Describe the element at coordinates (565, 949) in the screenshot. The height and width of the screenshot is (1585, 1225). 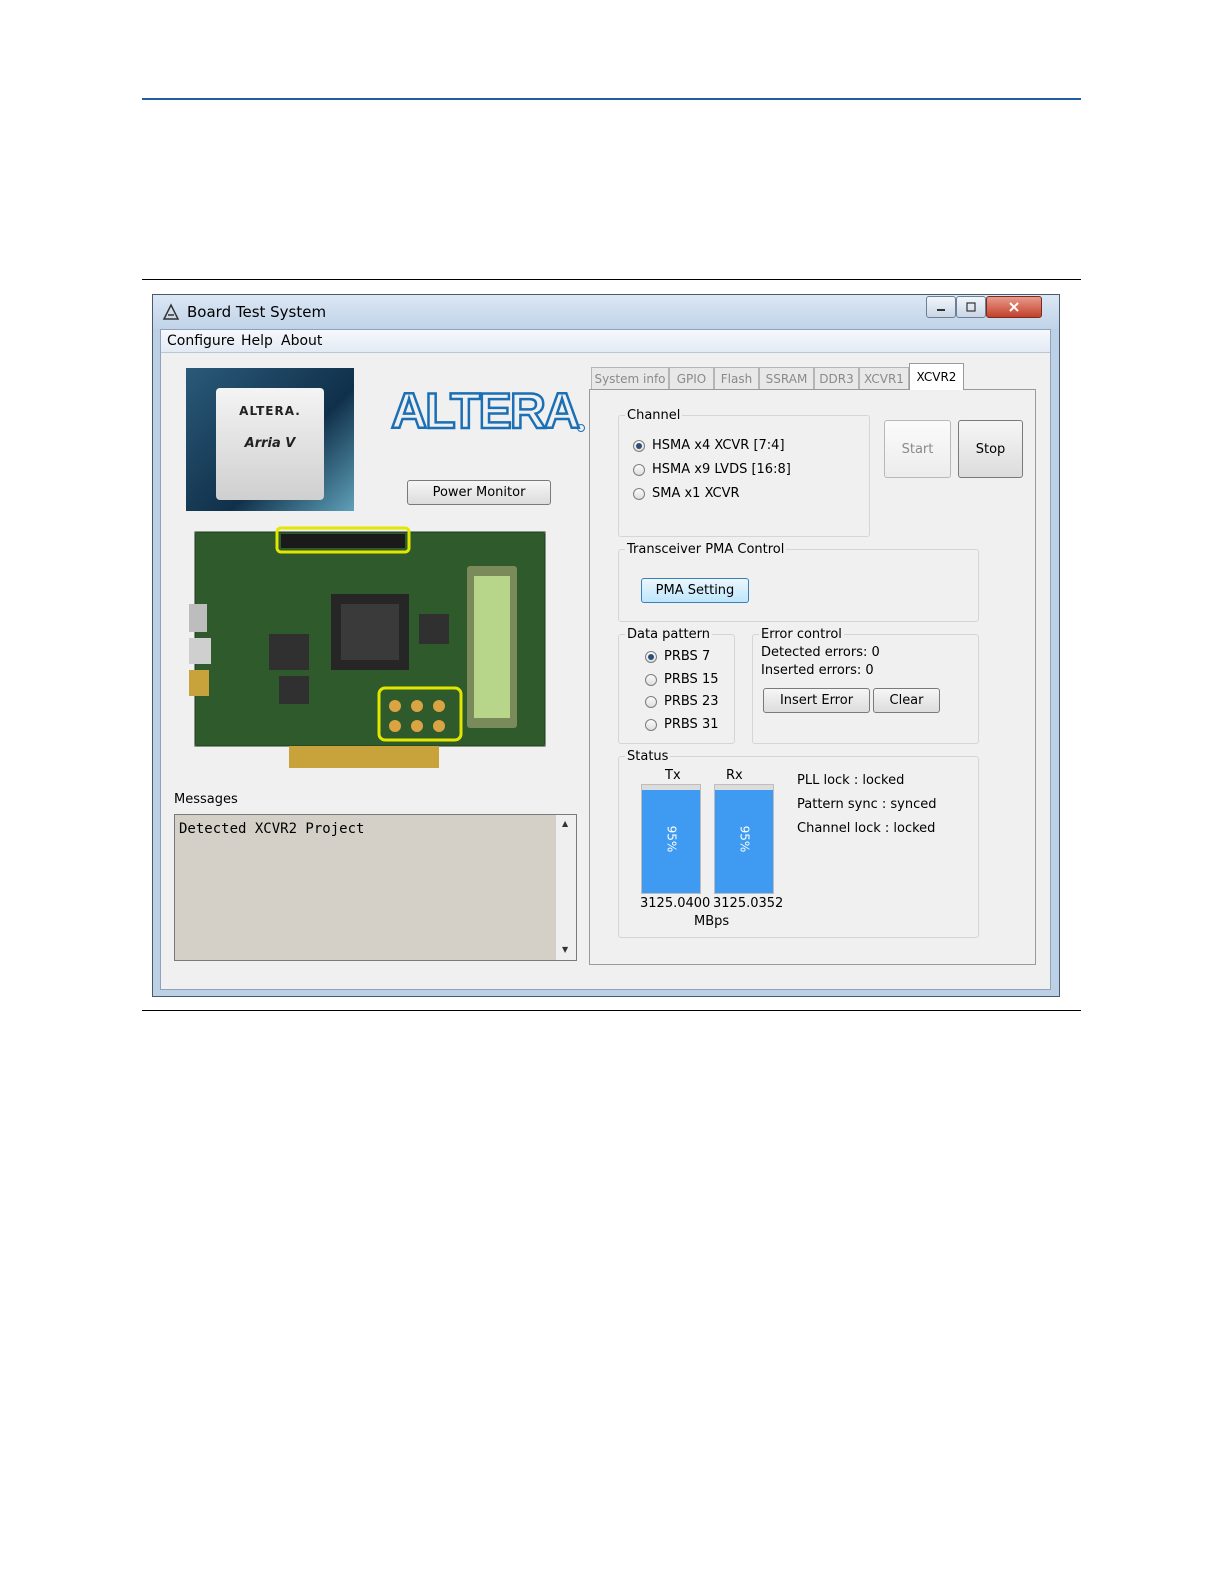
I see `scroll-down-icon: ▼` at that location.